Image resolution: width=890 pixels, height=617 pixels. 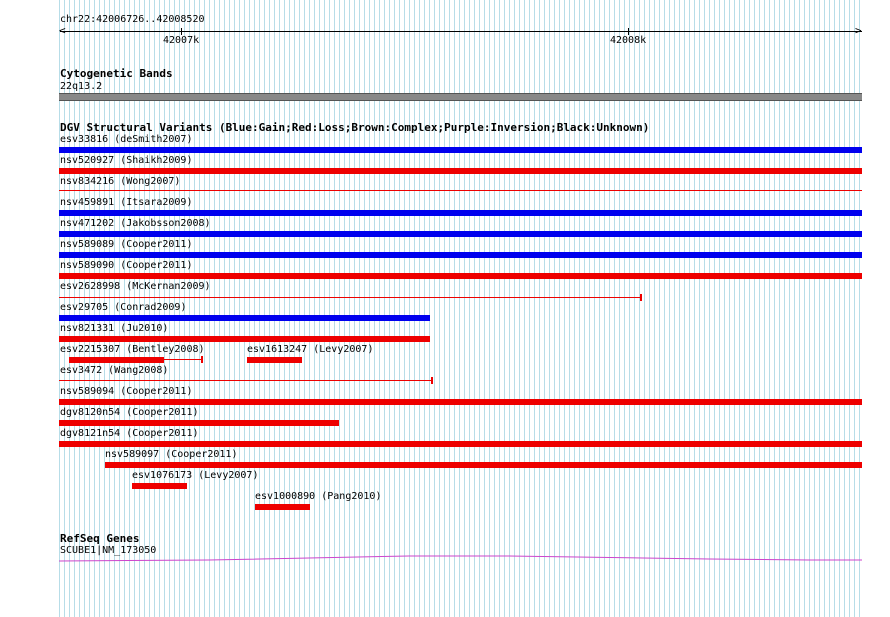 I want to click on dgv-feature-label: nsv589089 (Cooper2011), so click(x=126, y=244).